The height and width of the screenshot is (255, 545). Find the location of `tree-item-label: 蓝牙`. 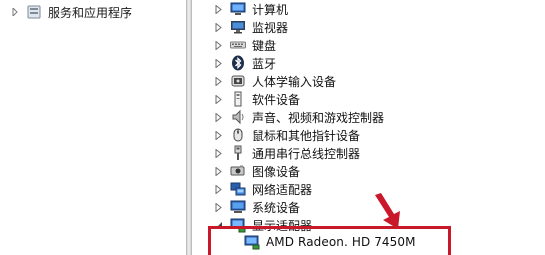

tree-item-label: 蓝牙 is located at coordinates (264, 63).